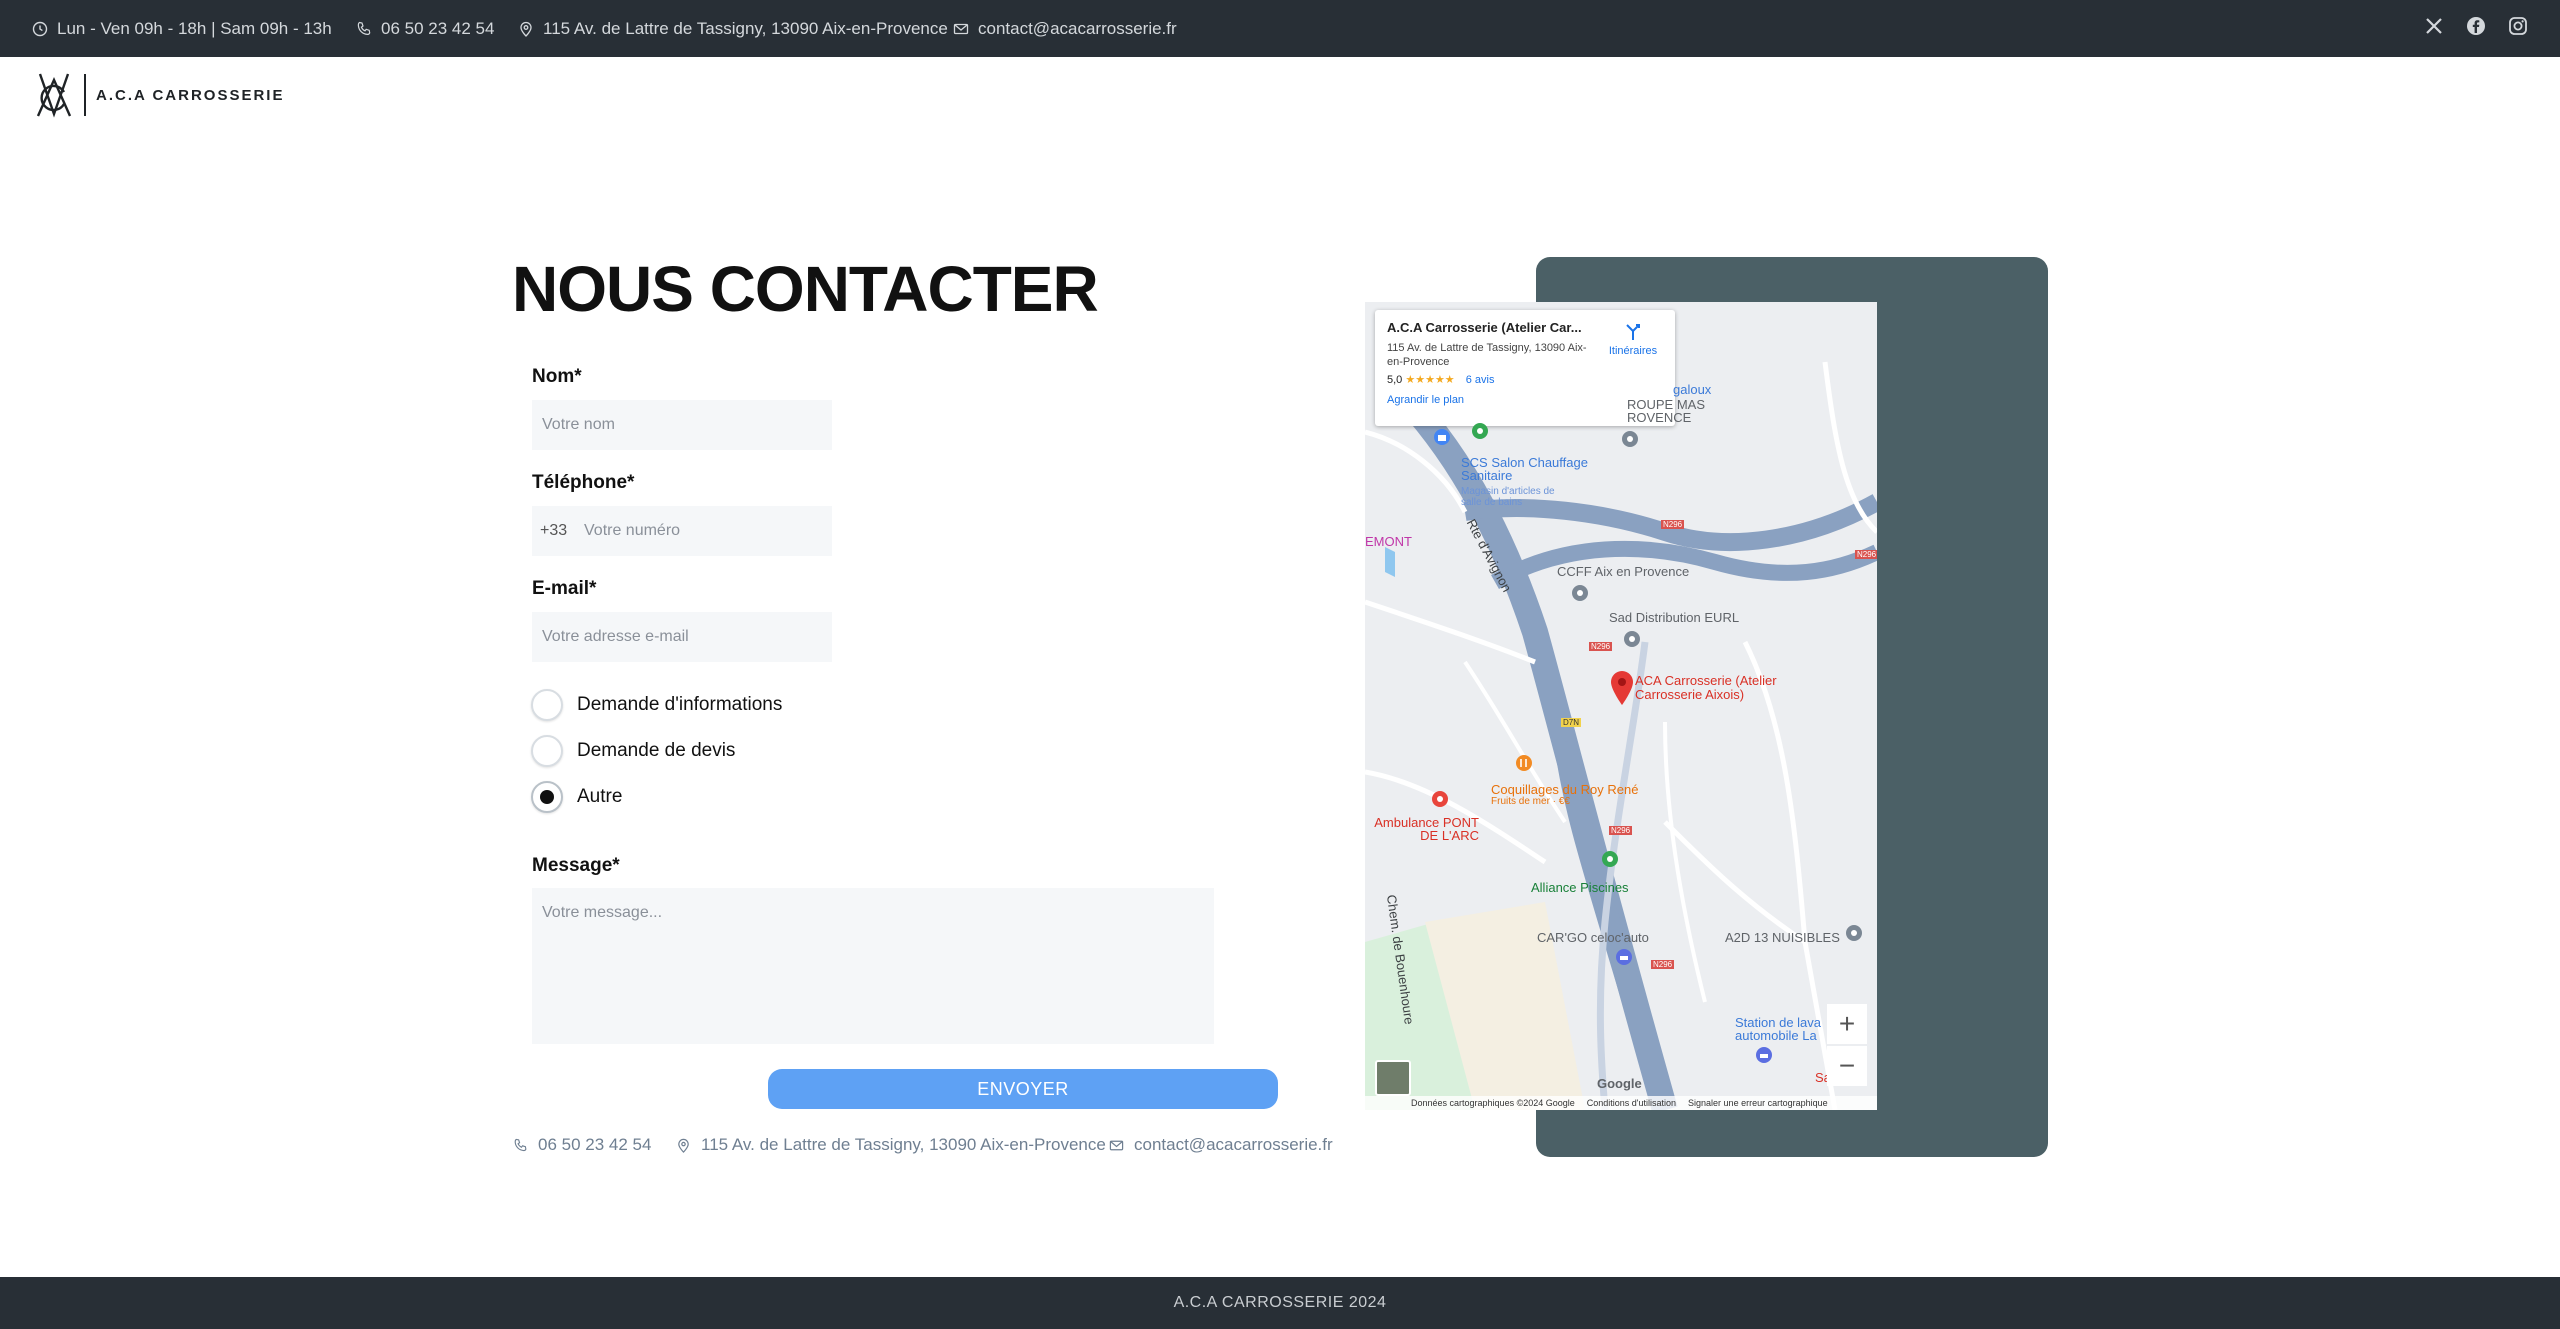  Describe the element at coordinates (1524, 763) in the screenshot. I see `restaurant-marker-icon` at that location.